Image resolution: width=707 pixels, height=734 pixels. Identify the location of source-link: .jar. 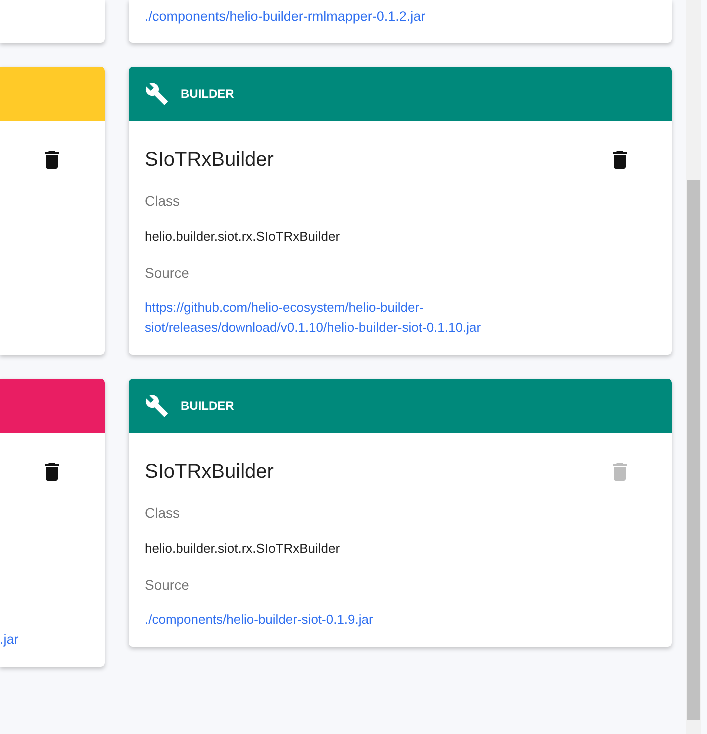
(32, 640).